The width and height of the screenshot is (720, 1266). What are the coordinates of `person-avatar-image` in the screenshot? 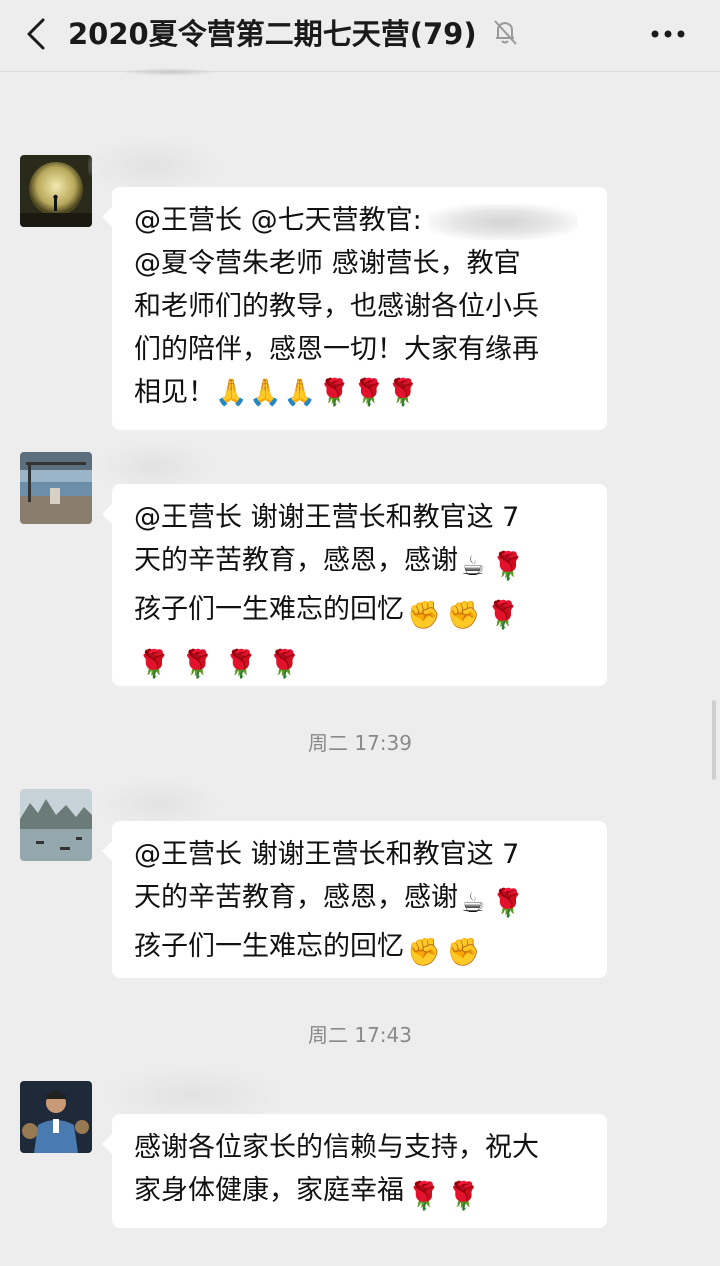 It's located at (56, 1117).